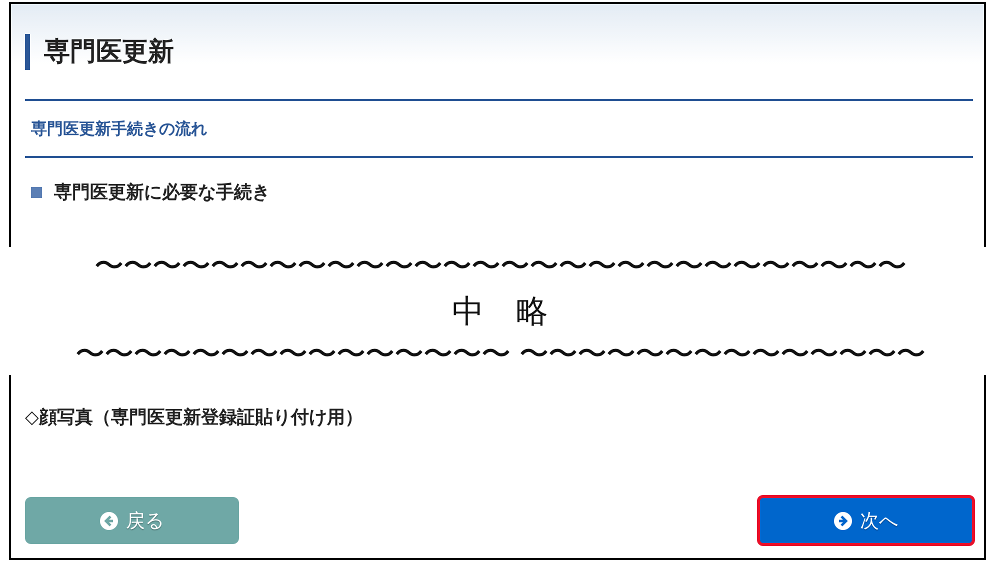  What do you see at coordinates (843, 521) in the screenshot?
I see `arrow-right-icon` at bounding box center [843, 521].